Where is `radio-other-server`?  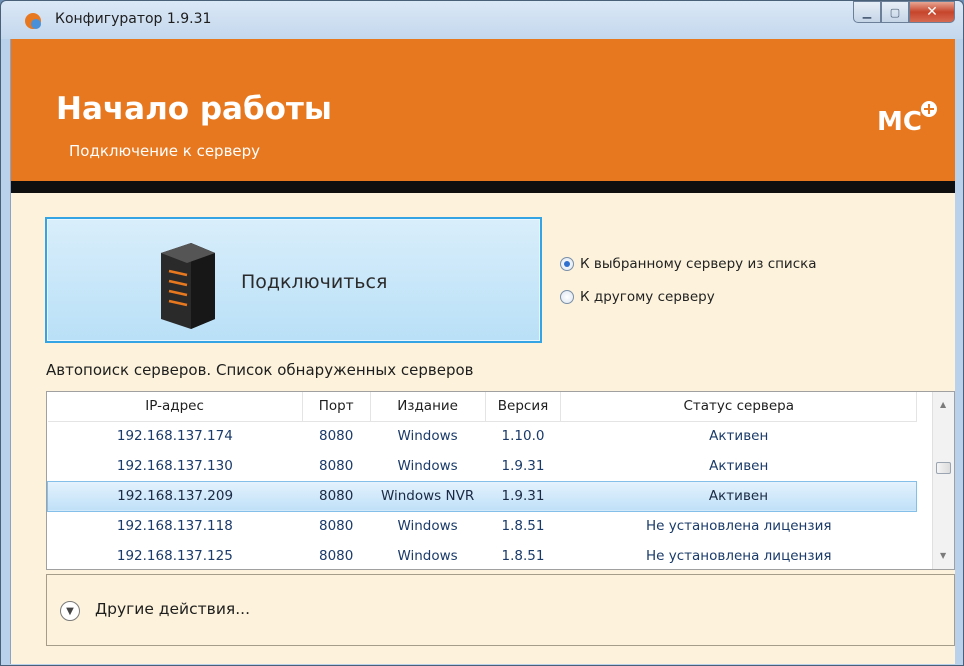
radio-other-server is located at coordinates (567, 297).